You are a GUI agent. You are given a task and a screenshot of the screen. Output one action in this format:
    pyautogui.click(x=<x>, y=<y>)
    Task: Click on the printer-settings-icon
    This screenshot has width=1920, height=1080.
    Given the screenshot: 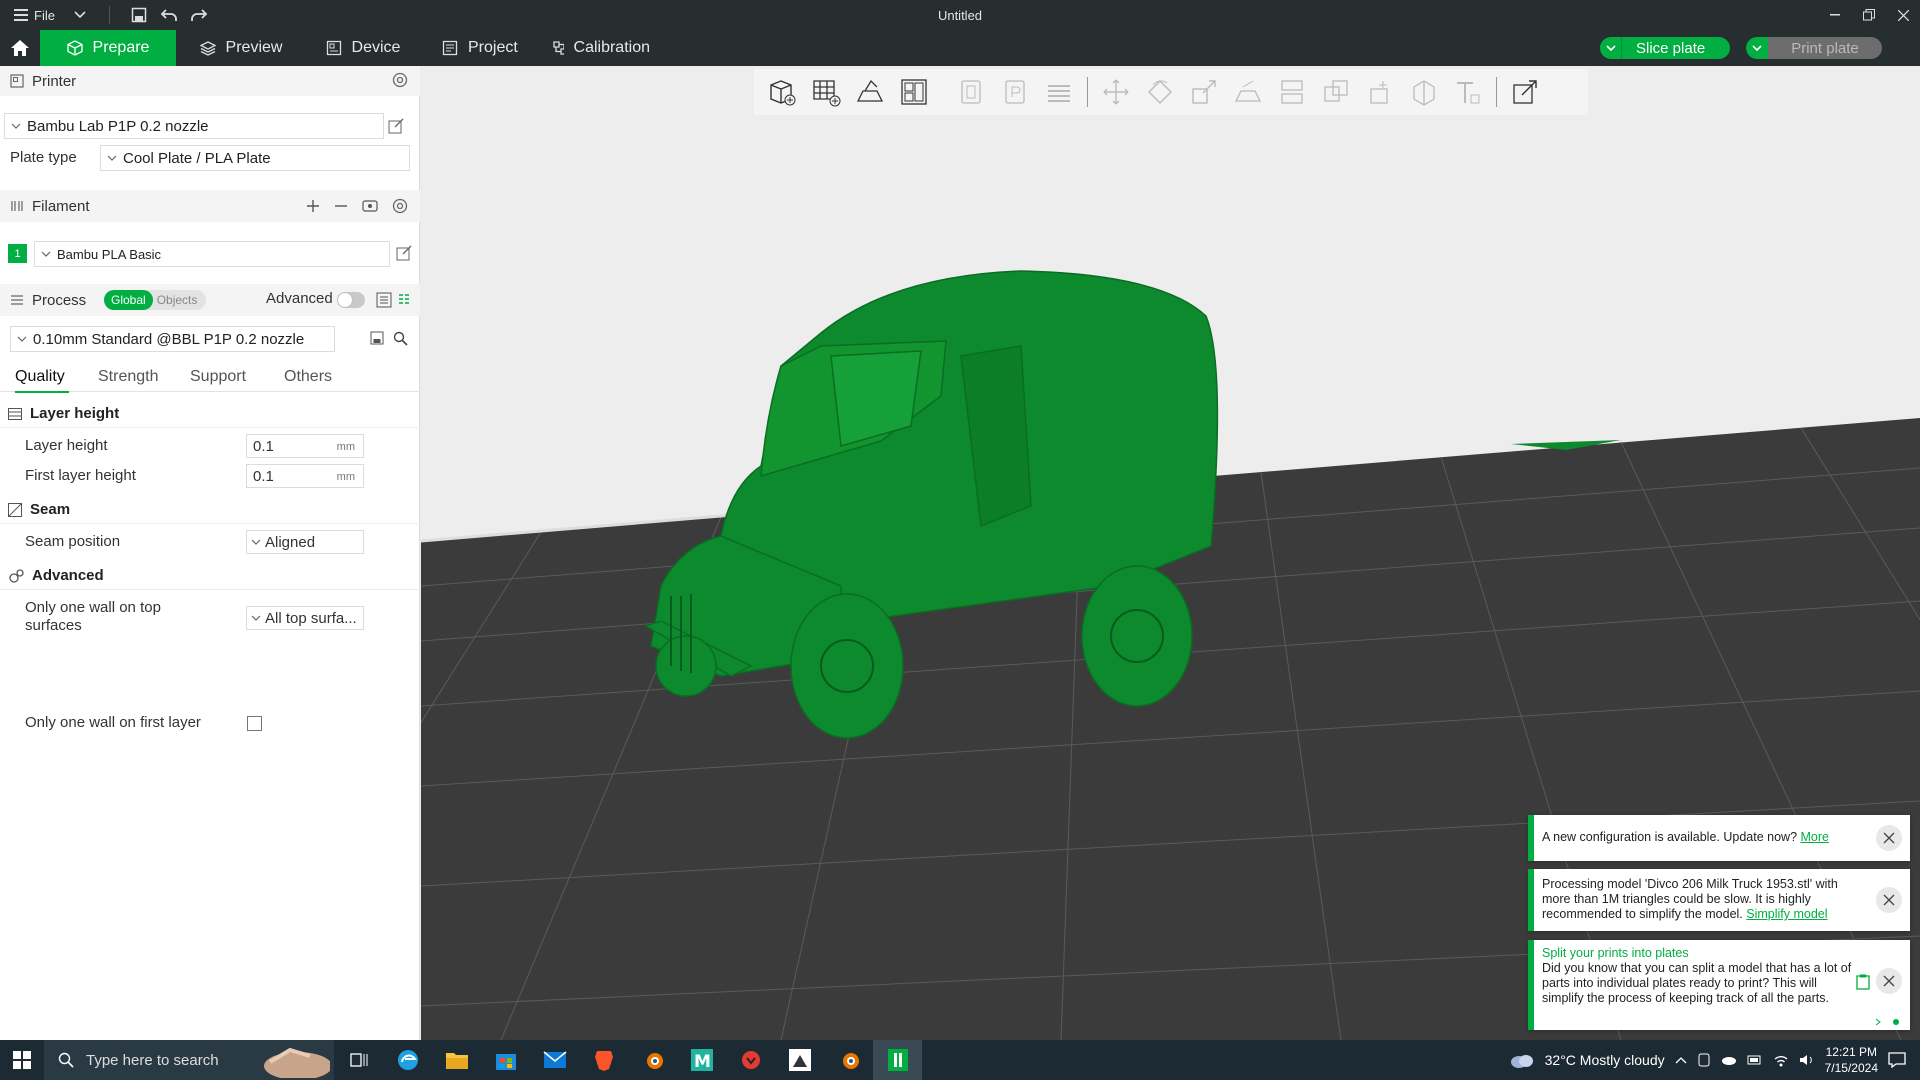 What is the action you would take?
    pyautogui.click(x=400, y=80)
    